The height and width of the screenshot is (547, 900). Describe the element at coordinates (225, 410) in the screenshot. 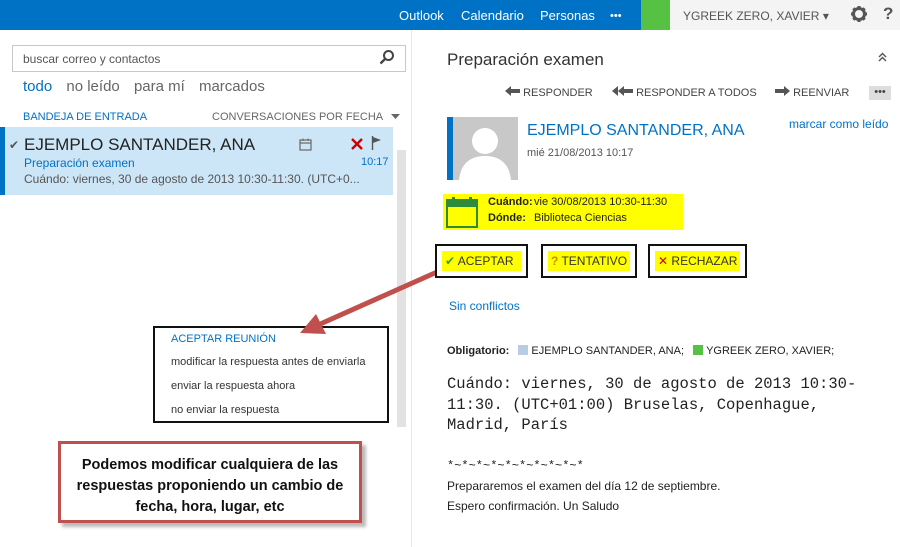

I see `menu-item-dont-send: no enviar la respuesta` at that location.